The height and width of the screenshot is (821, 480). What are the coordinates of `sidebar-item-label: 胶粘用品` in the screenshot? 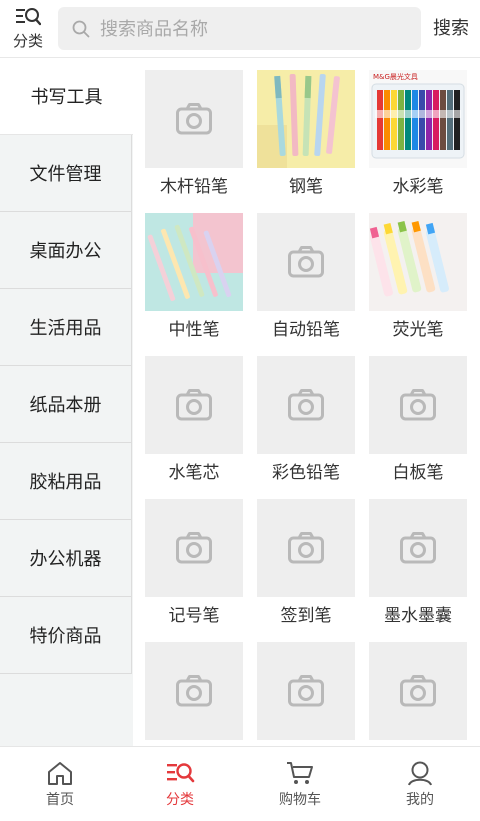 It's located at (65, 482).